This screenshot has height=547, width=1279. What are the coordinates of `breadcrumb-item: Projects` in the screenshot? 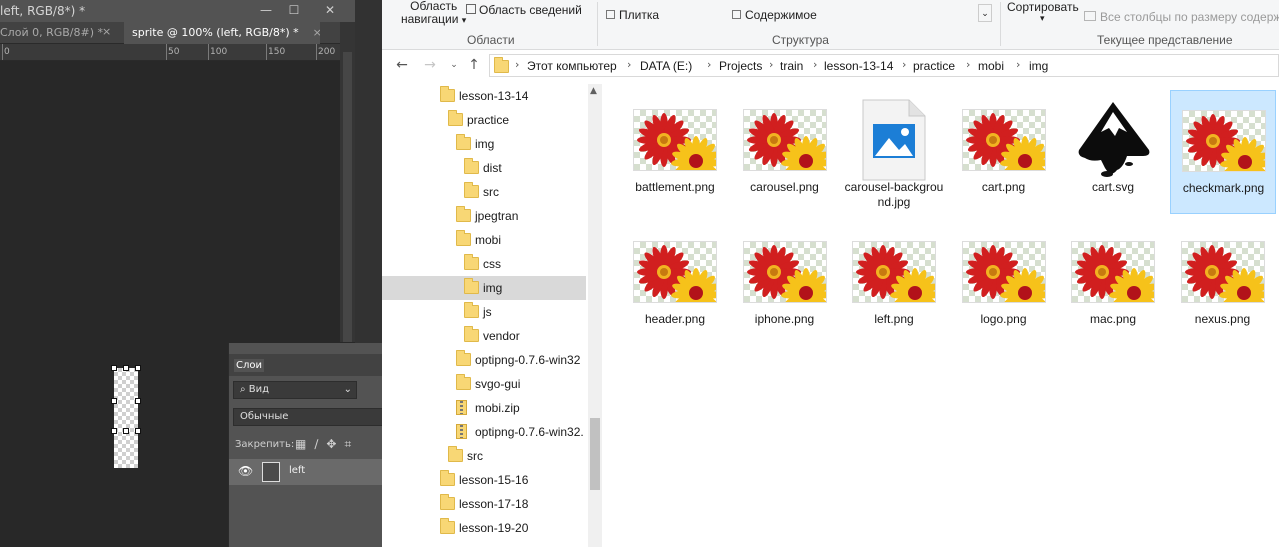 It's located at (740, 66).